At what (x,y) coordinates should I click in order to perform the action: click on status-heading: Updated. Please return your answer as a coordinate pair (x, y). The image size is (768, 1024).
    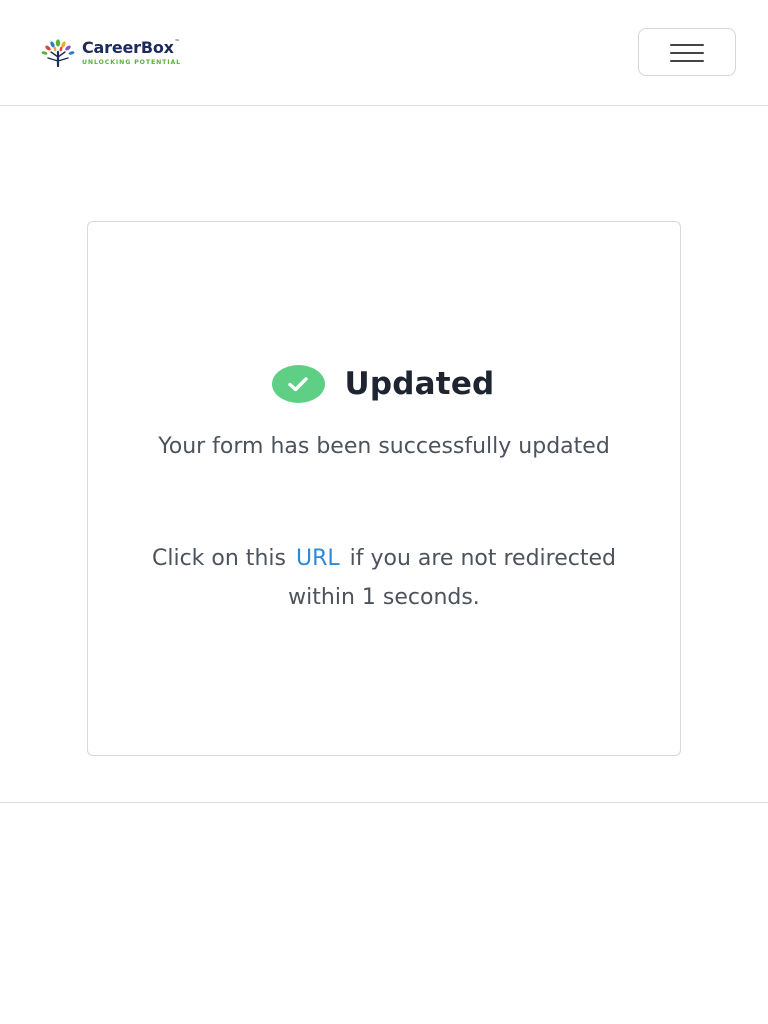
    Looking at the image, I should click on (384, 384).